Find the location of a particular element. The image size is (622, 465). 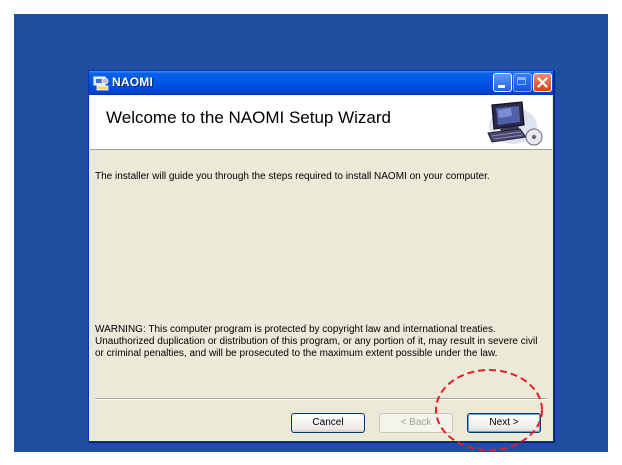

close-icon is located at coordinates (542, 82).